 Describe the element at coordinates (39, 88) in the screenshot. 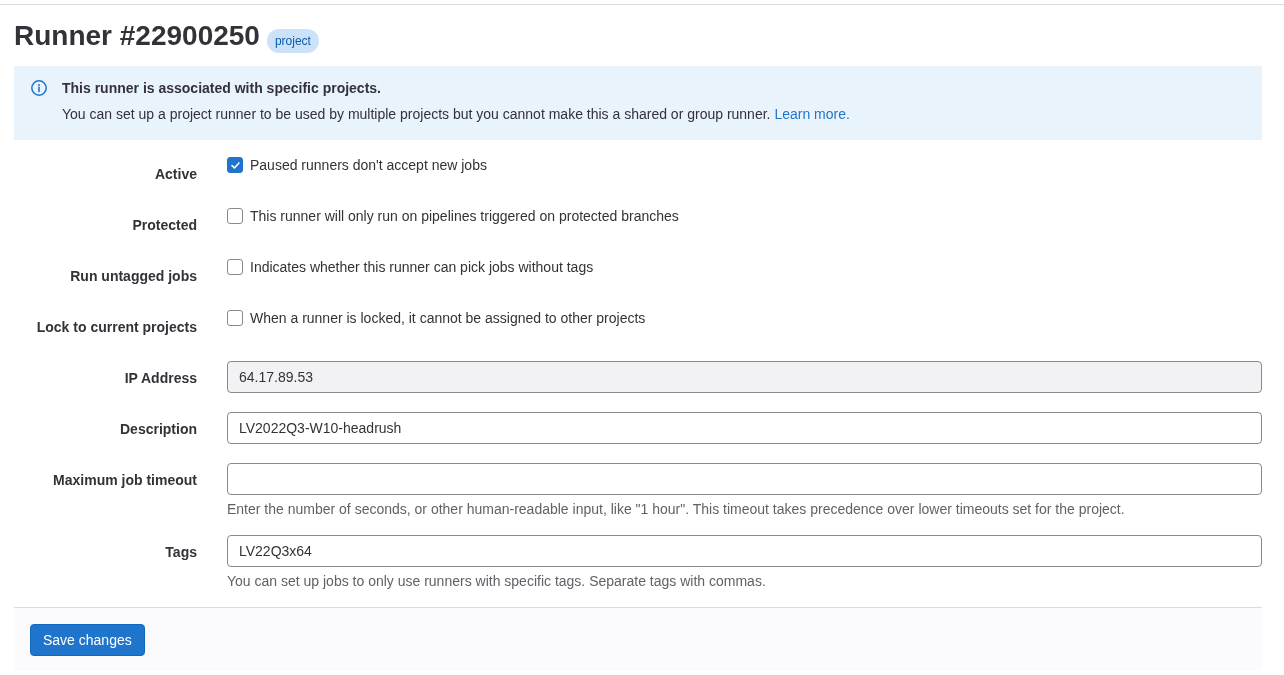

I see `info-icon` at that location.